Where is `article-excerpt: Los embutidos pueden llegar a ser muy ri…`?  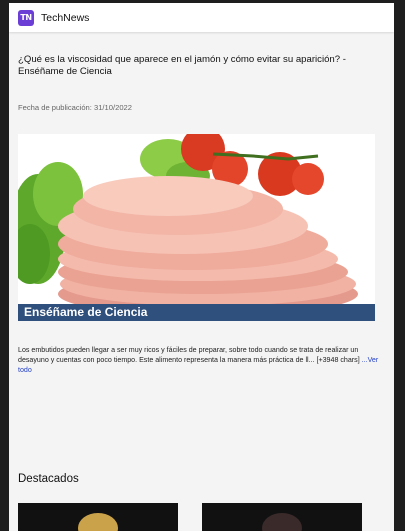
article-excerpt: Los embutidos pueden llegar a ser muy ri… is located at coordinates (201, 360).